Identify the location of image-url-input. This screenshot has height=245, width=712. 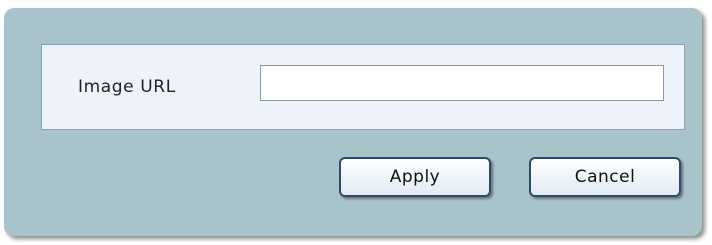
(462, 83).